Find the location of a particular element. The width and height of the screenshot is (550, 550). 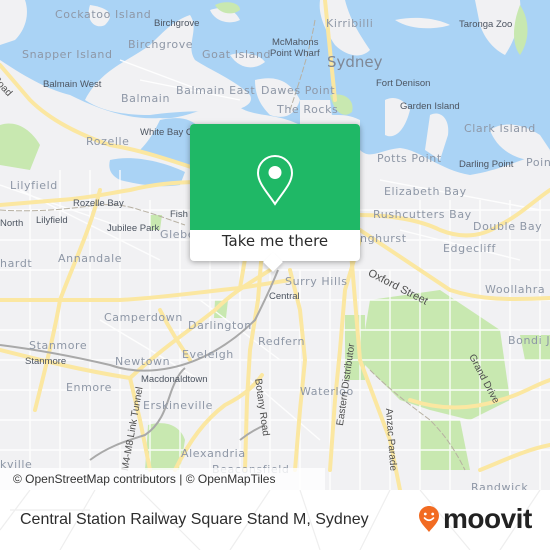

place-label-lilyfield: Lilyfield is located at coordinates (34, 185).